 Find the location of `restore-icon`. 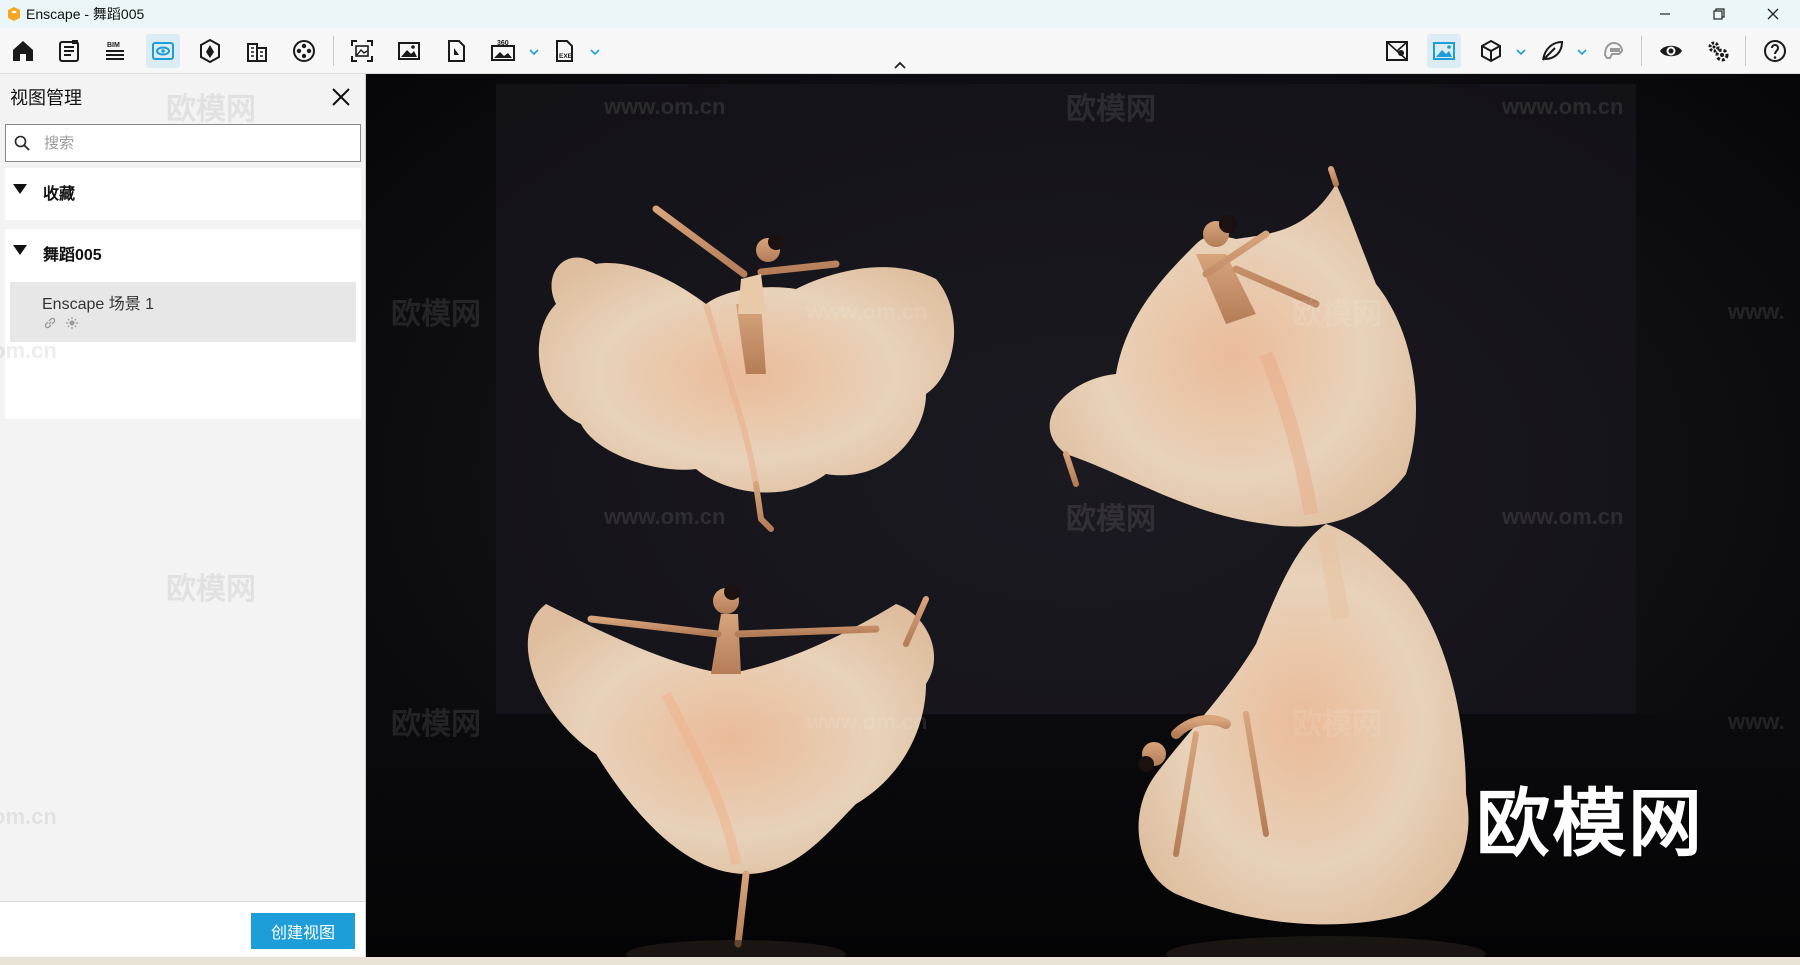

restore-icon is located at coordinates (1719, 14).